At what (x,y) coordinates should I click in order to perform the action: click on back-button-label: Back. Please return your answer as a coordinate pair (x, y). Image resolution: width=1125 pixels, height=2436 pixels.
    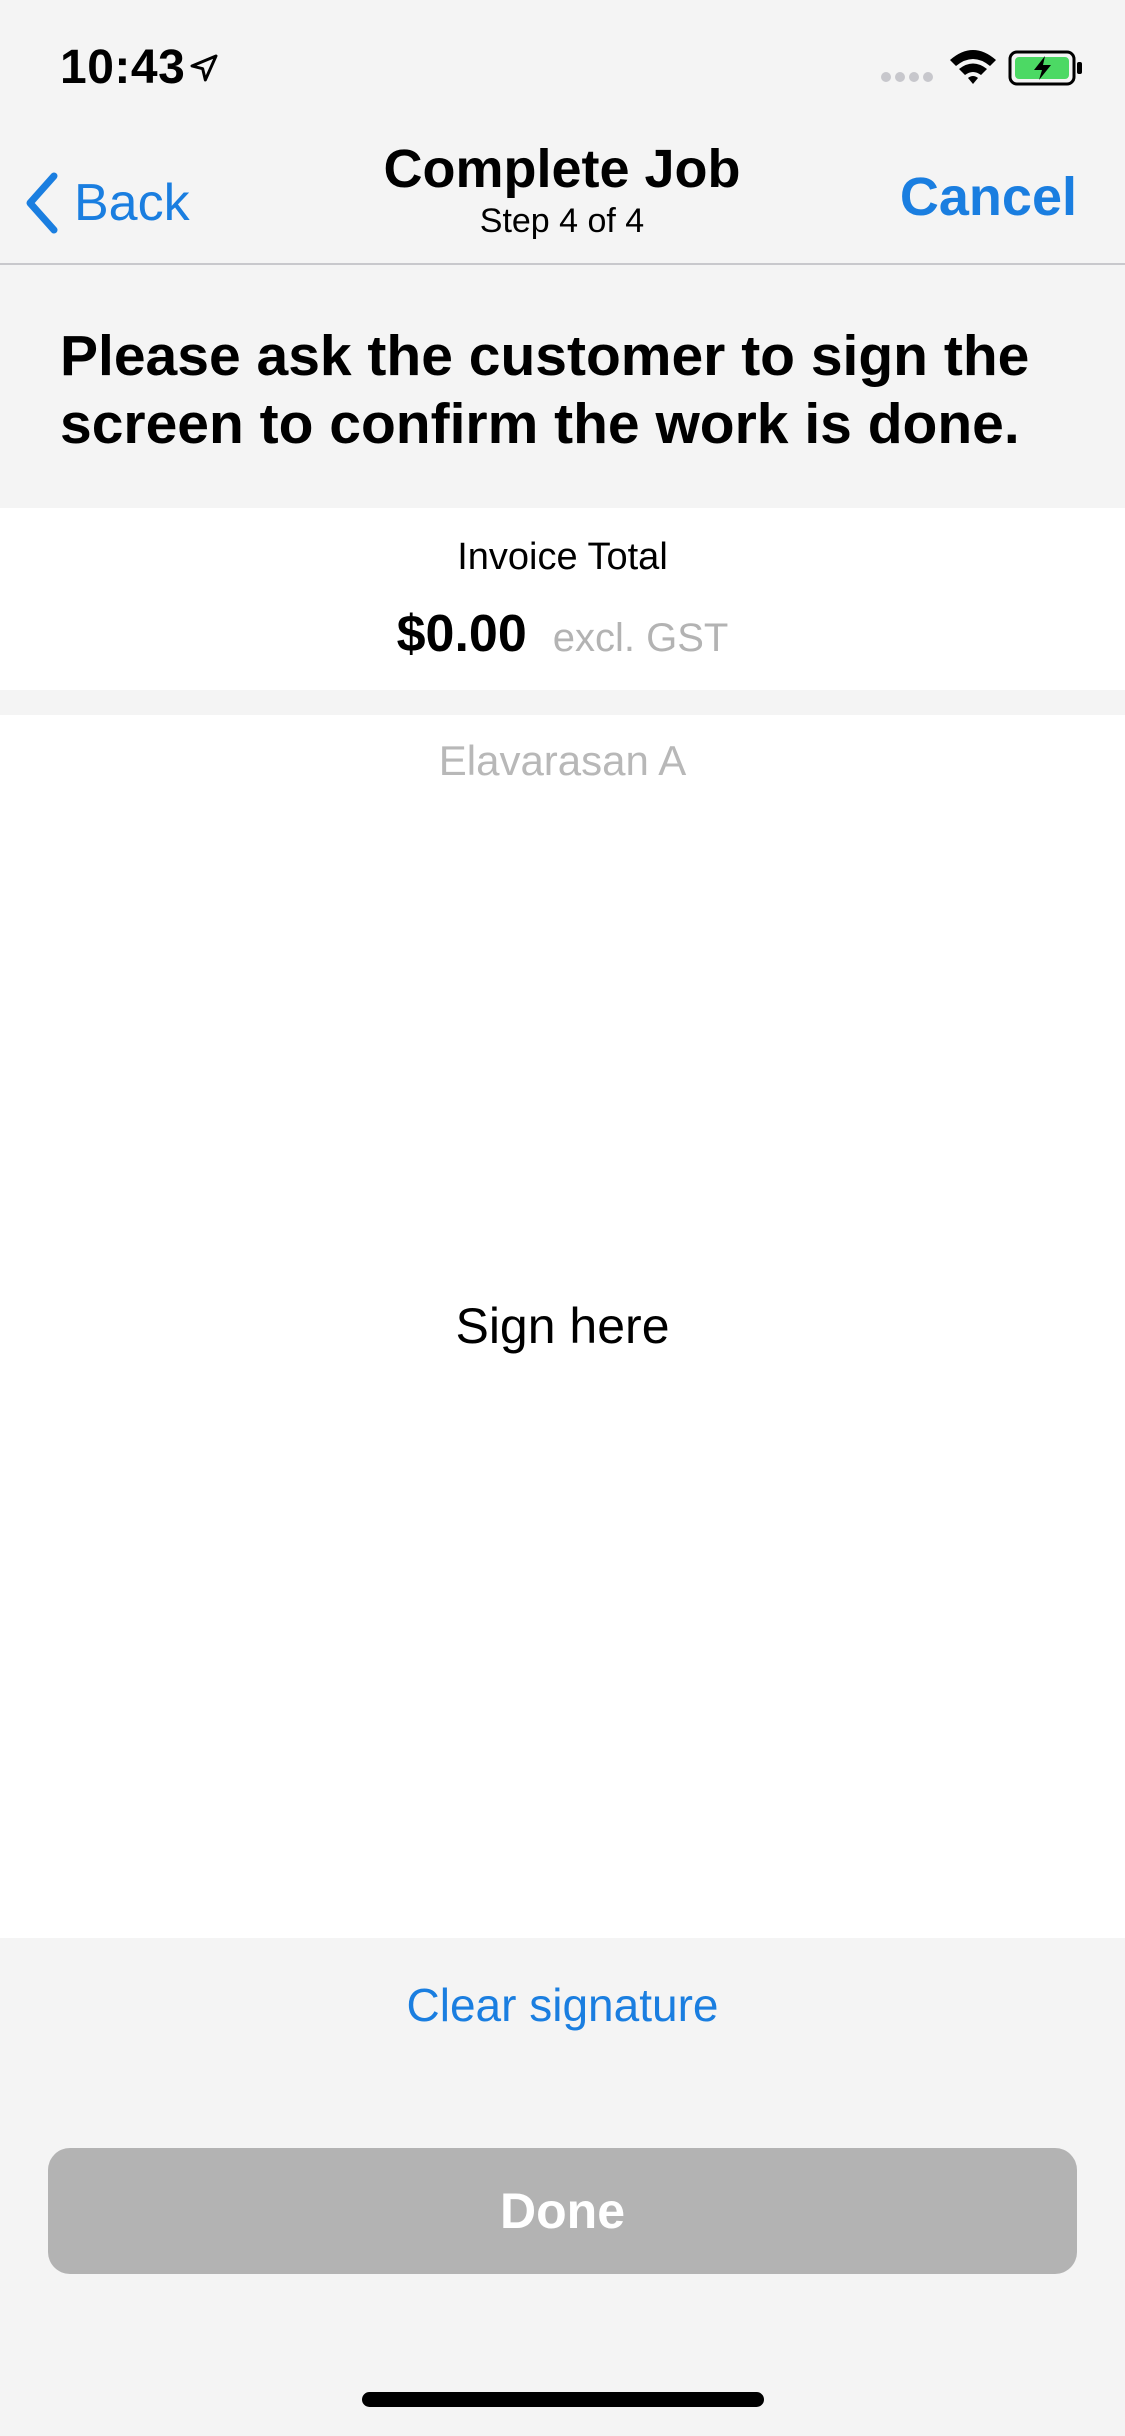
    Looking at the image, I should click on (132, 203).